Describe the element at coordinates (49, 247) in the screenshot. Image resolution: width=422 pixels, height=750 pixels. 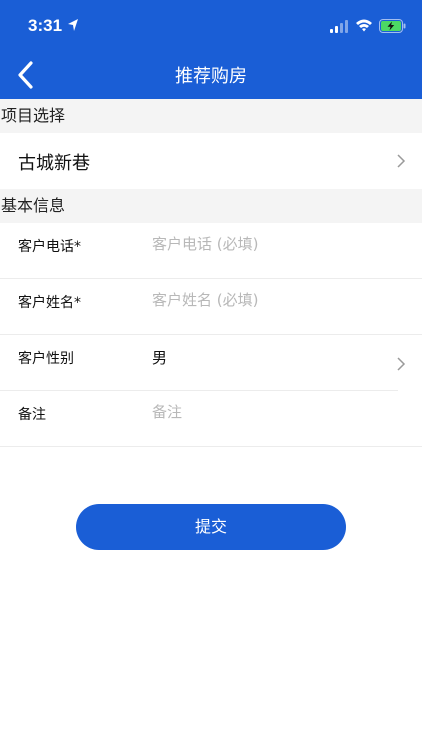
I see `phone-field-label: 客户电话*` at that location.